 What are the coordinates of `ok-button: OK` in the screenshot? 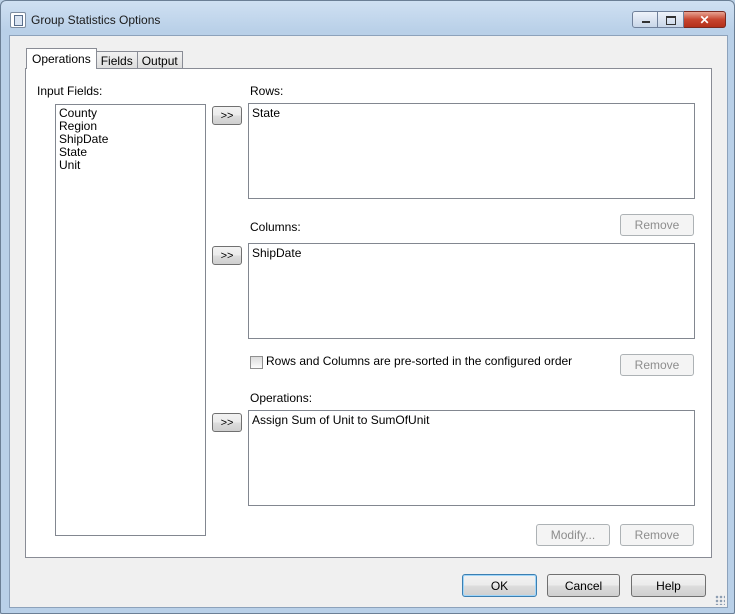 It's located at (499, 585).